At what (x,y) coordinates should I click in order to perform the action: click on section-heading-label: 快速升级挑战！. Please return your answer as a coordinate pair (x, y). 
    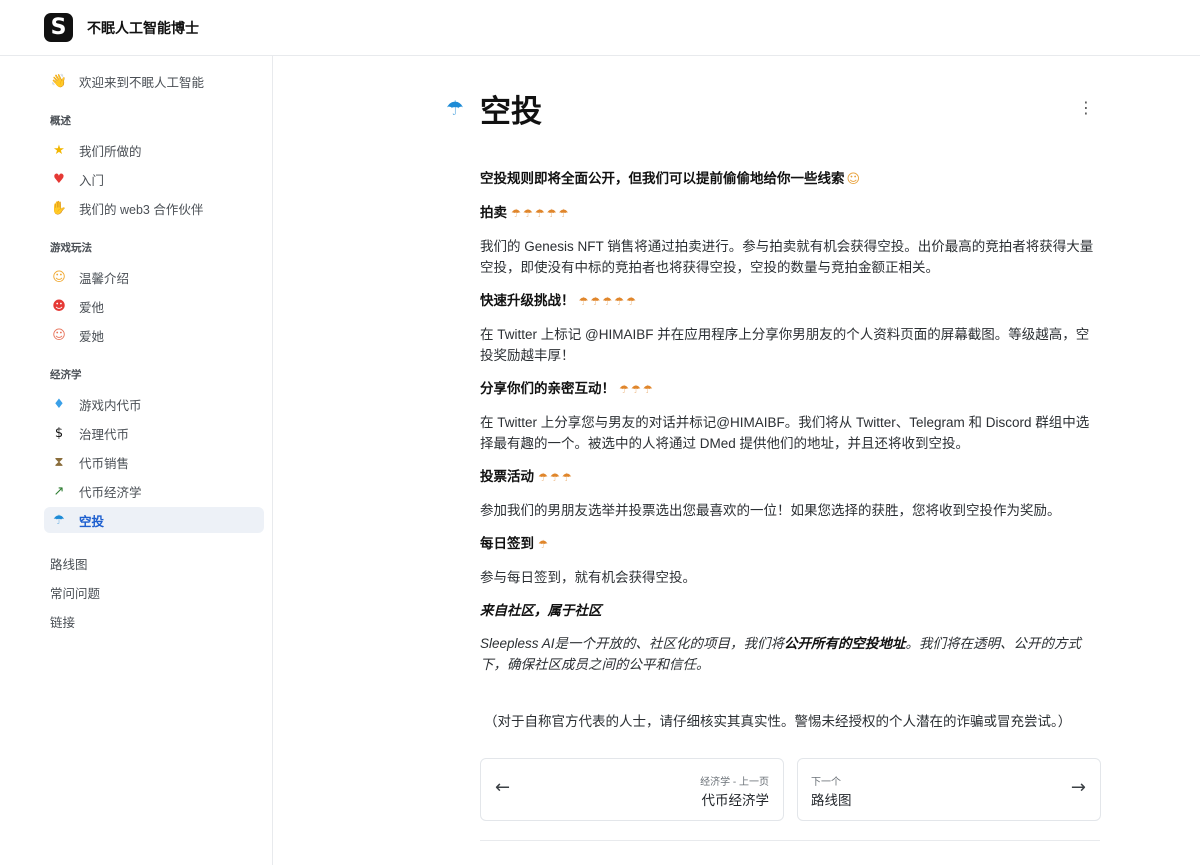
    Looking at the image, I should click on (527, 300).